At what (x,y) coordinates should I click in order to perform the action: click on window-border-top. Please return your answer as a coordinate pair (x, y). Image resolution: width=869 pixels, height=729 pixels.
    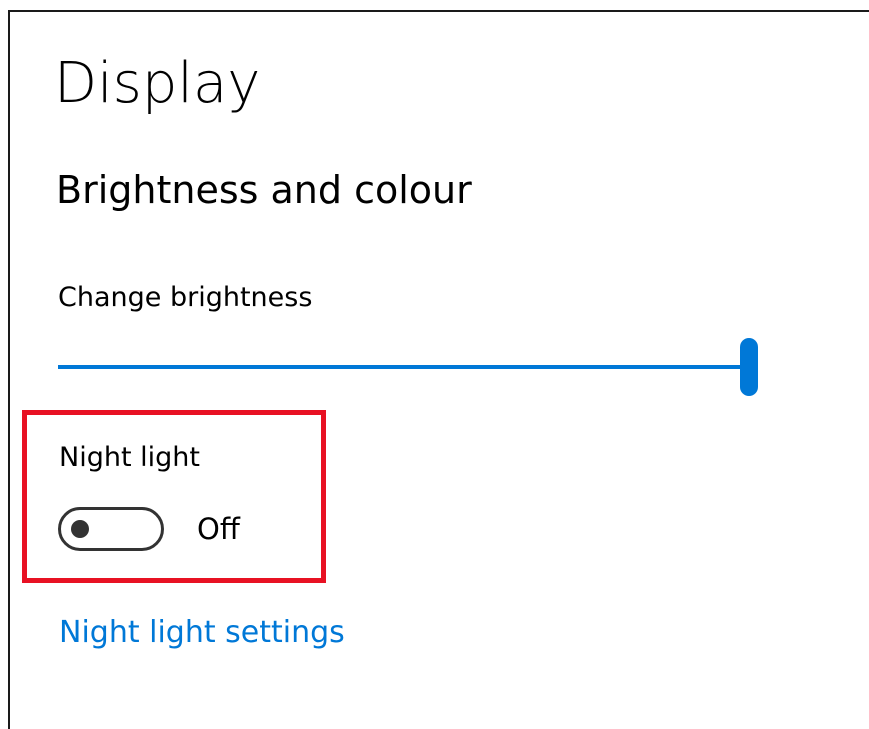
    Looking at the image, I should click on (438, 11).